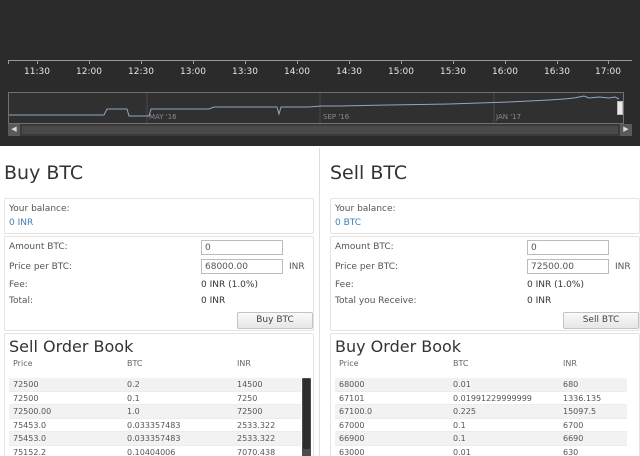 Image resolution: width=640 pixels, height=456 pixels. What do you see at coordinates (573, 425) in the screenshot?
I see `inr-cell: 6700` at bounding box center [573, 425].